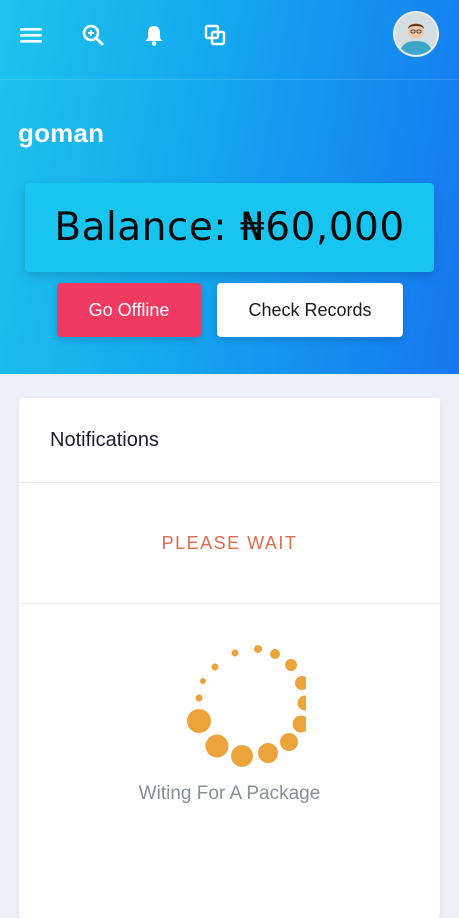 This screenshot has width=459, height=918. What do you see at coordinates (61, 133) in the screenshot?
I see `username: goman` at bounding box center [61, 133].